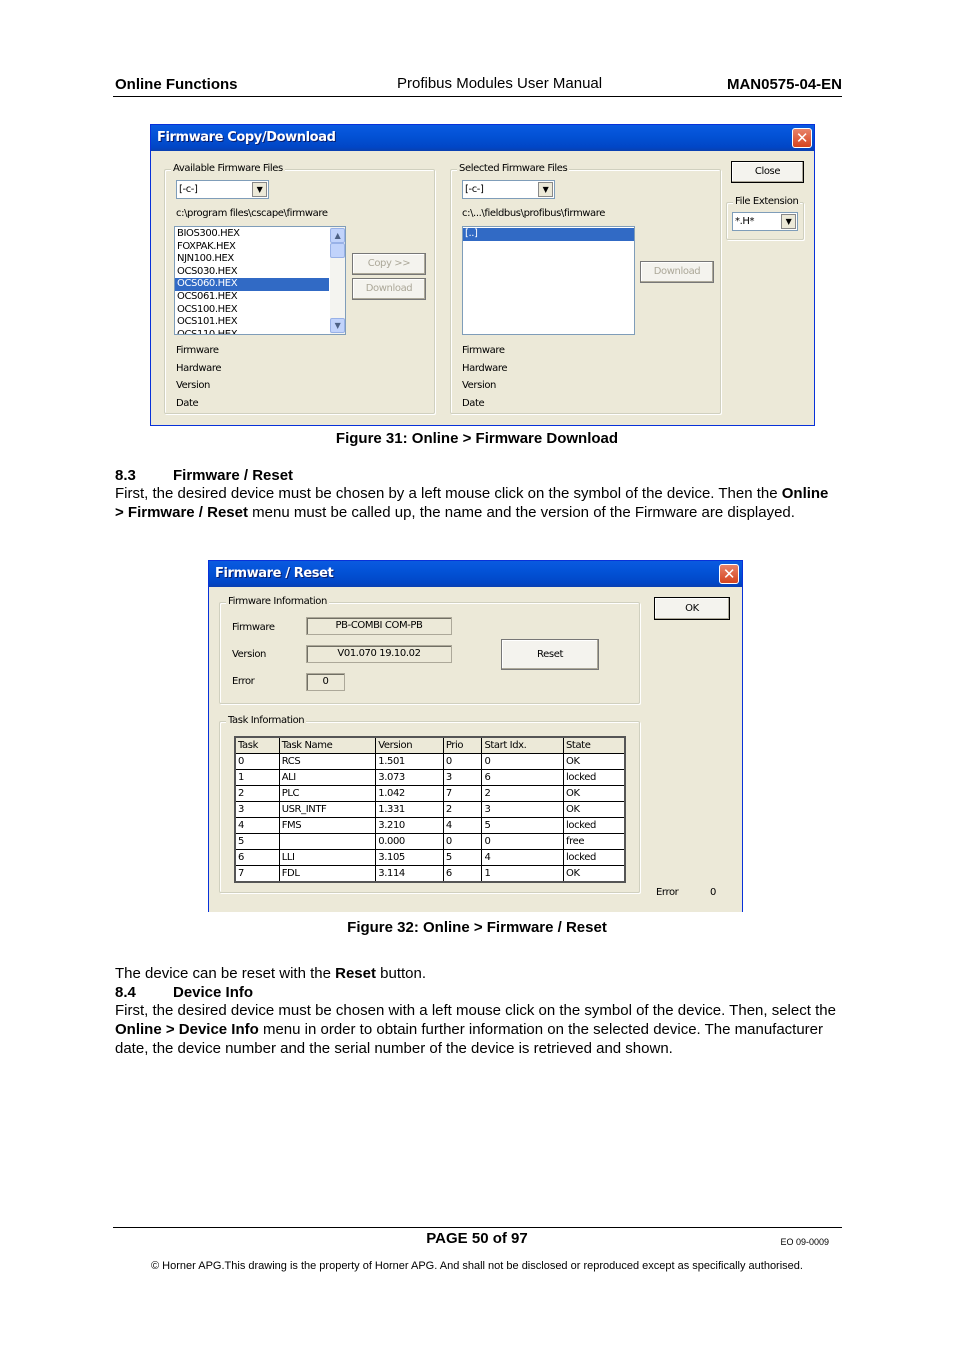  Describe the element at coordinates (594, 745) in the screenshot. I see `column-header: State` at that location.